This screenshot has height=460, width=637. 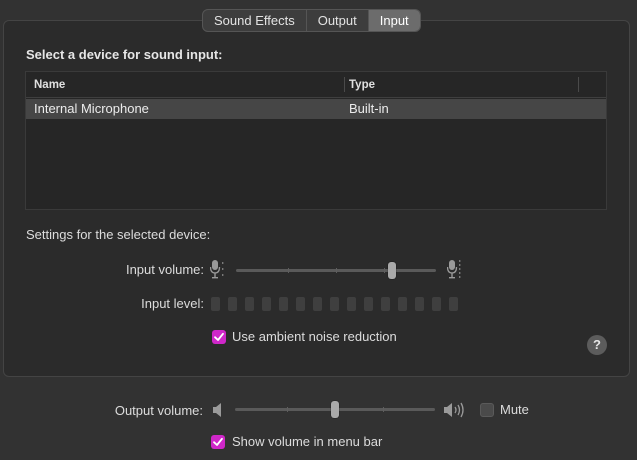 What do you see at coordinates (487, 410) in the screenshot?
I see `mute-checkbox` at bounding box center [487, 410].